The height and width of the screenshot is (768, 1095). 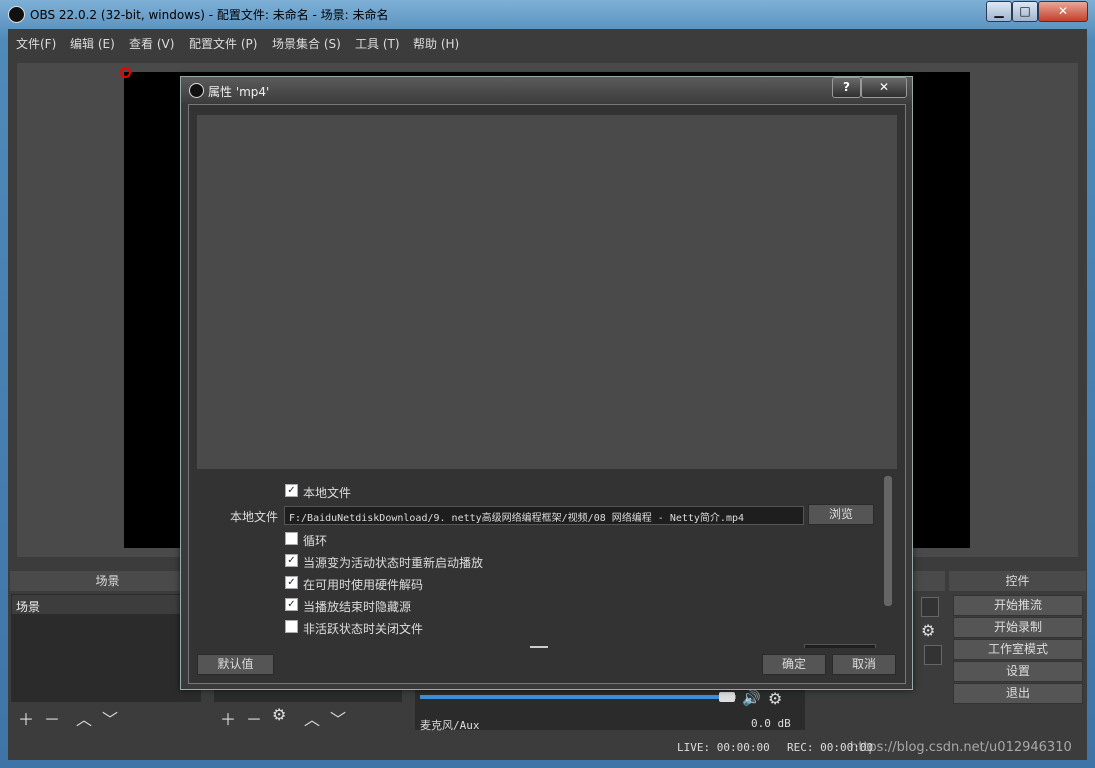 I want to click on dialog-close-button: ✕, so click(x=884, y=87).